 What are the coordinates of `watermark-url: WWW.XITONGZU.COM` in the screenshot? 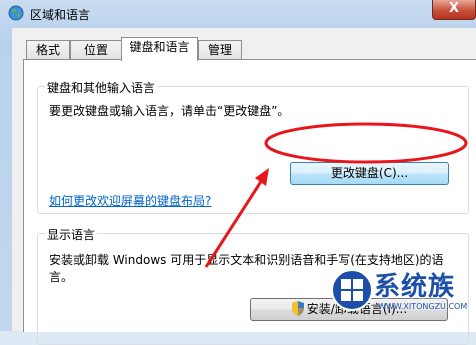 It's located at (423, 306).